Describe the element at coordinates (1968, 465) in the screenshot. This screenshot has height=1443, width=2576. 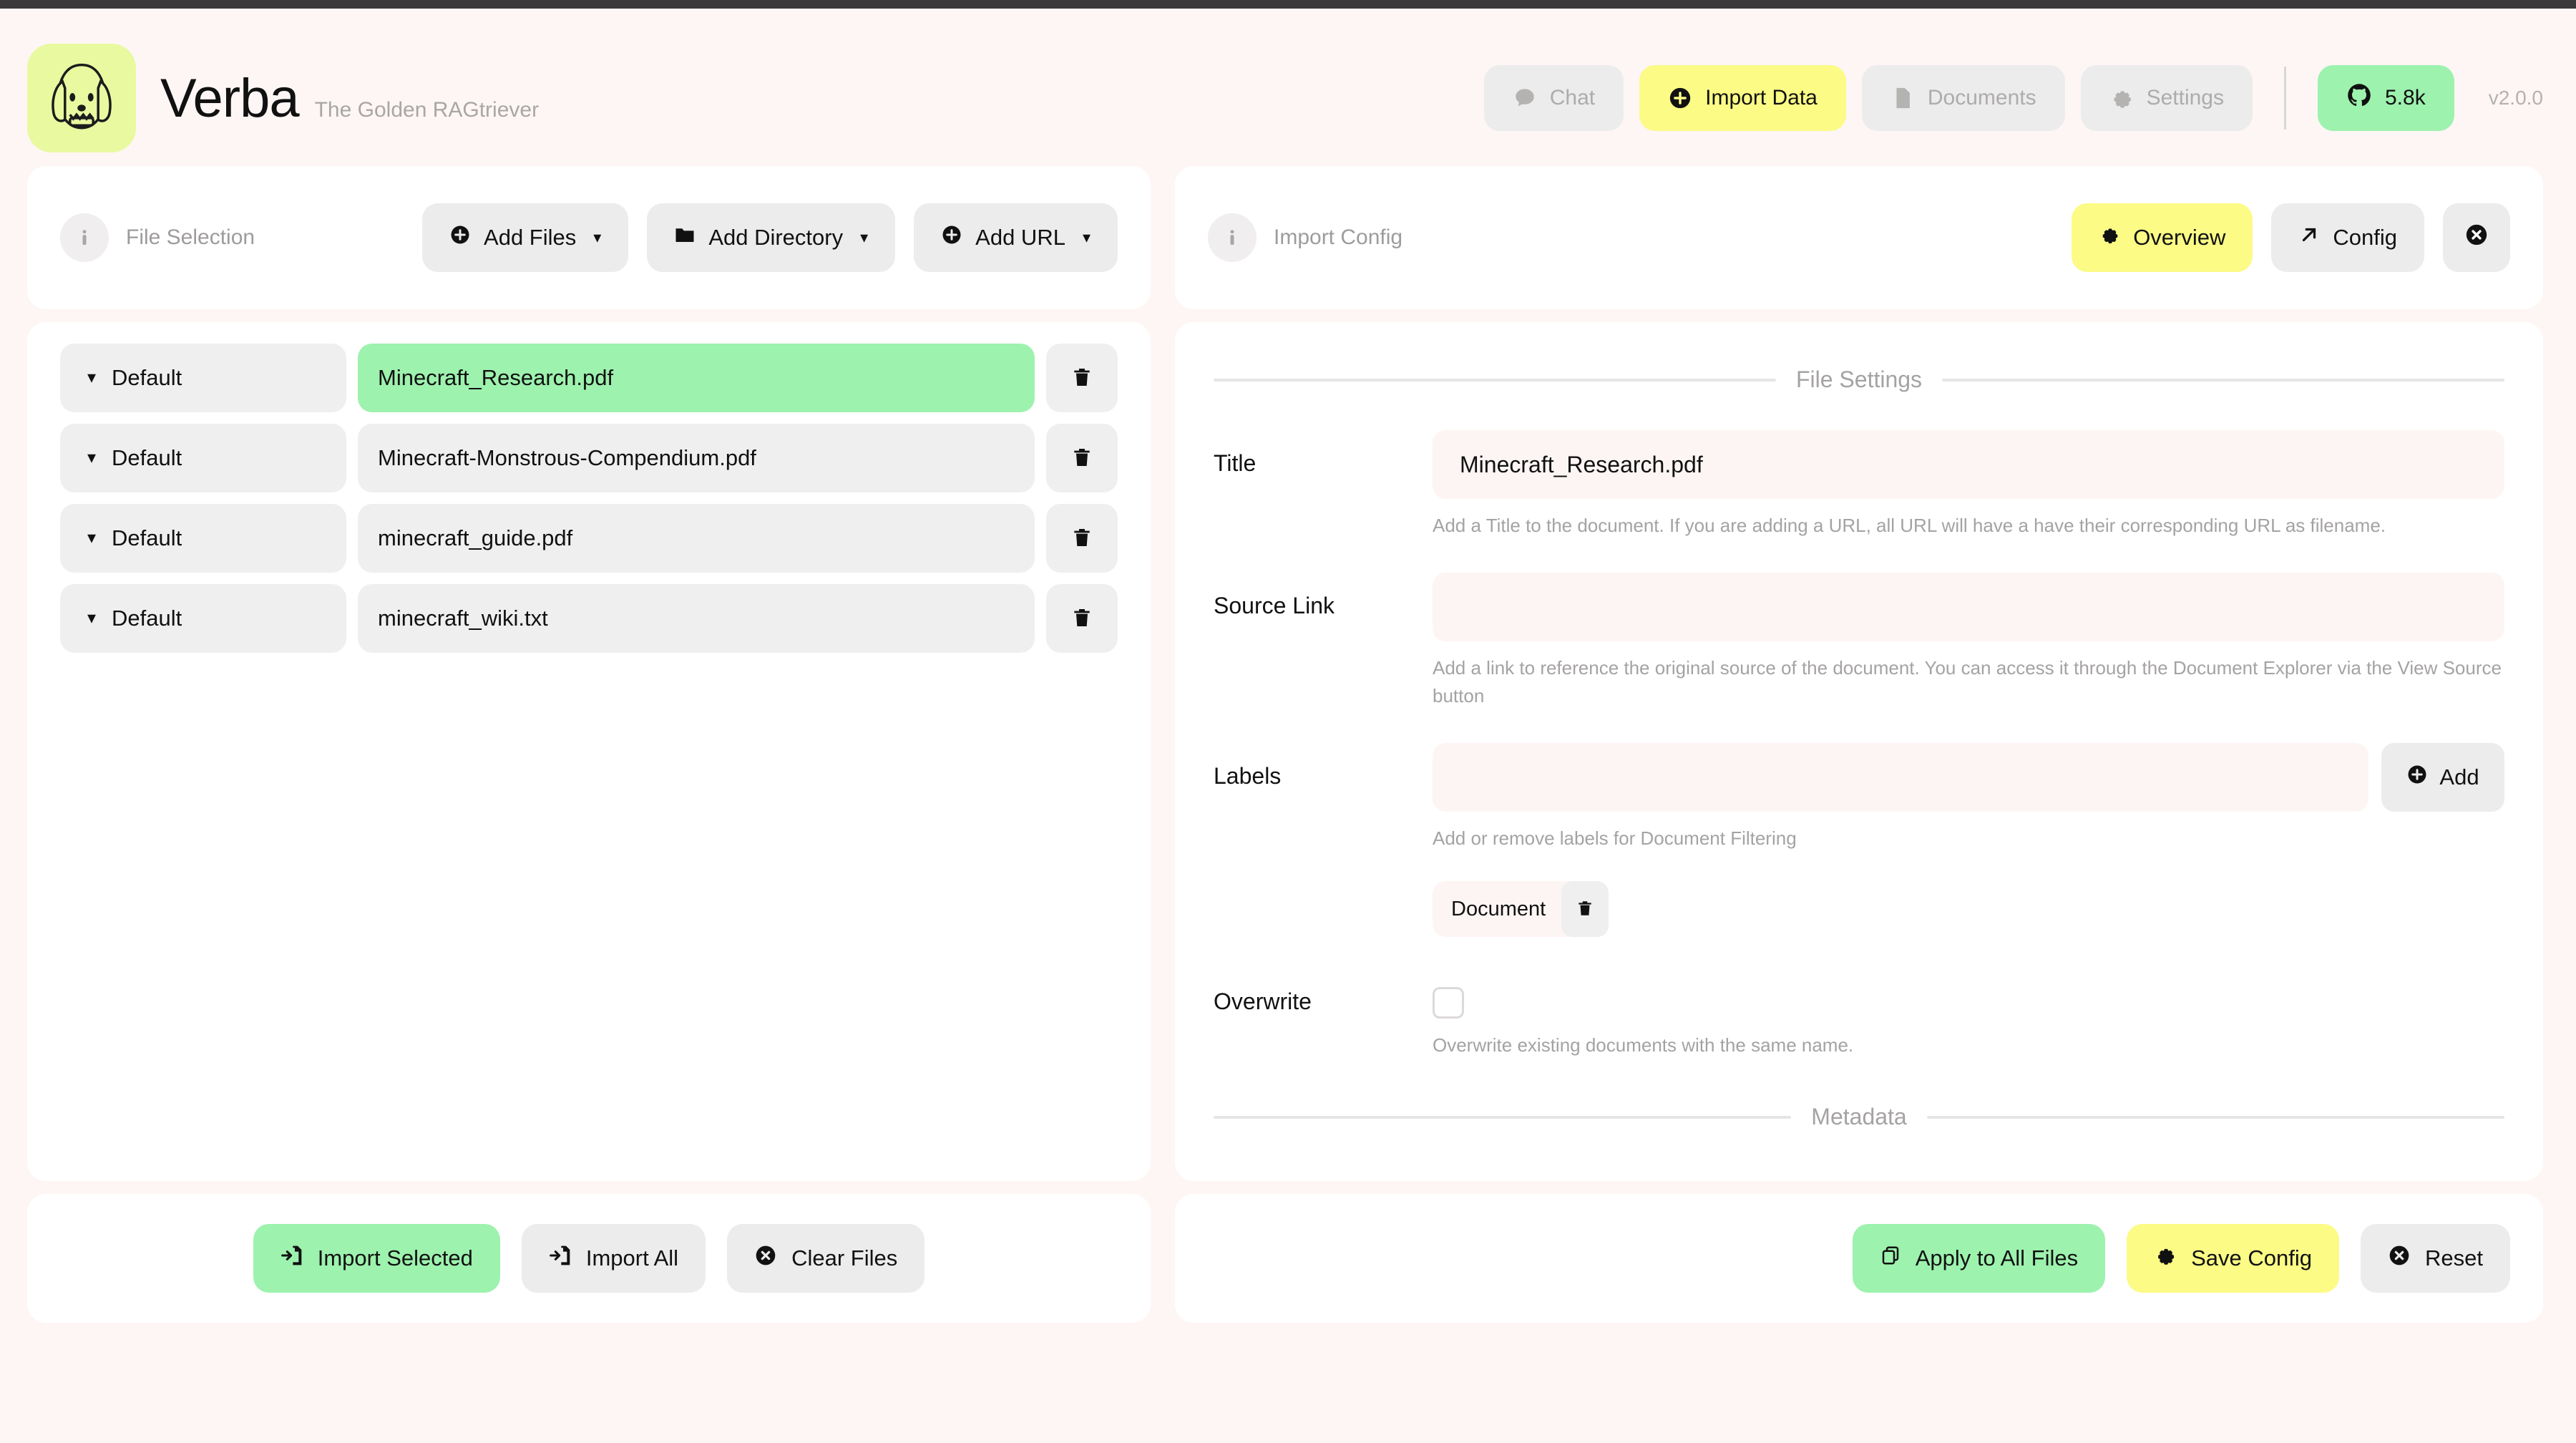
I see `title-input` at that location.